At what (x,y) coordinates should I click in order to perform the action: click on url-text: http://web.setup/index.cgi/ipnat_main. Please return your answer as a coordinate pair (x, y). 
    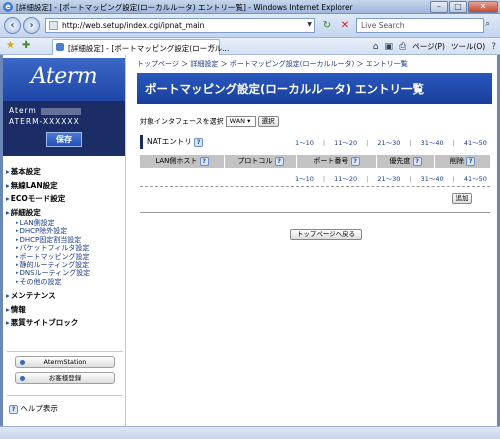
    Looking at the image, I should click on (133, 25).